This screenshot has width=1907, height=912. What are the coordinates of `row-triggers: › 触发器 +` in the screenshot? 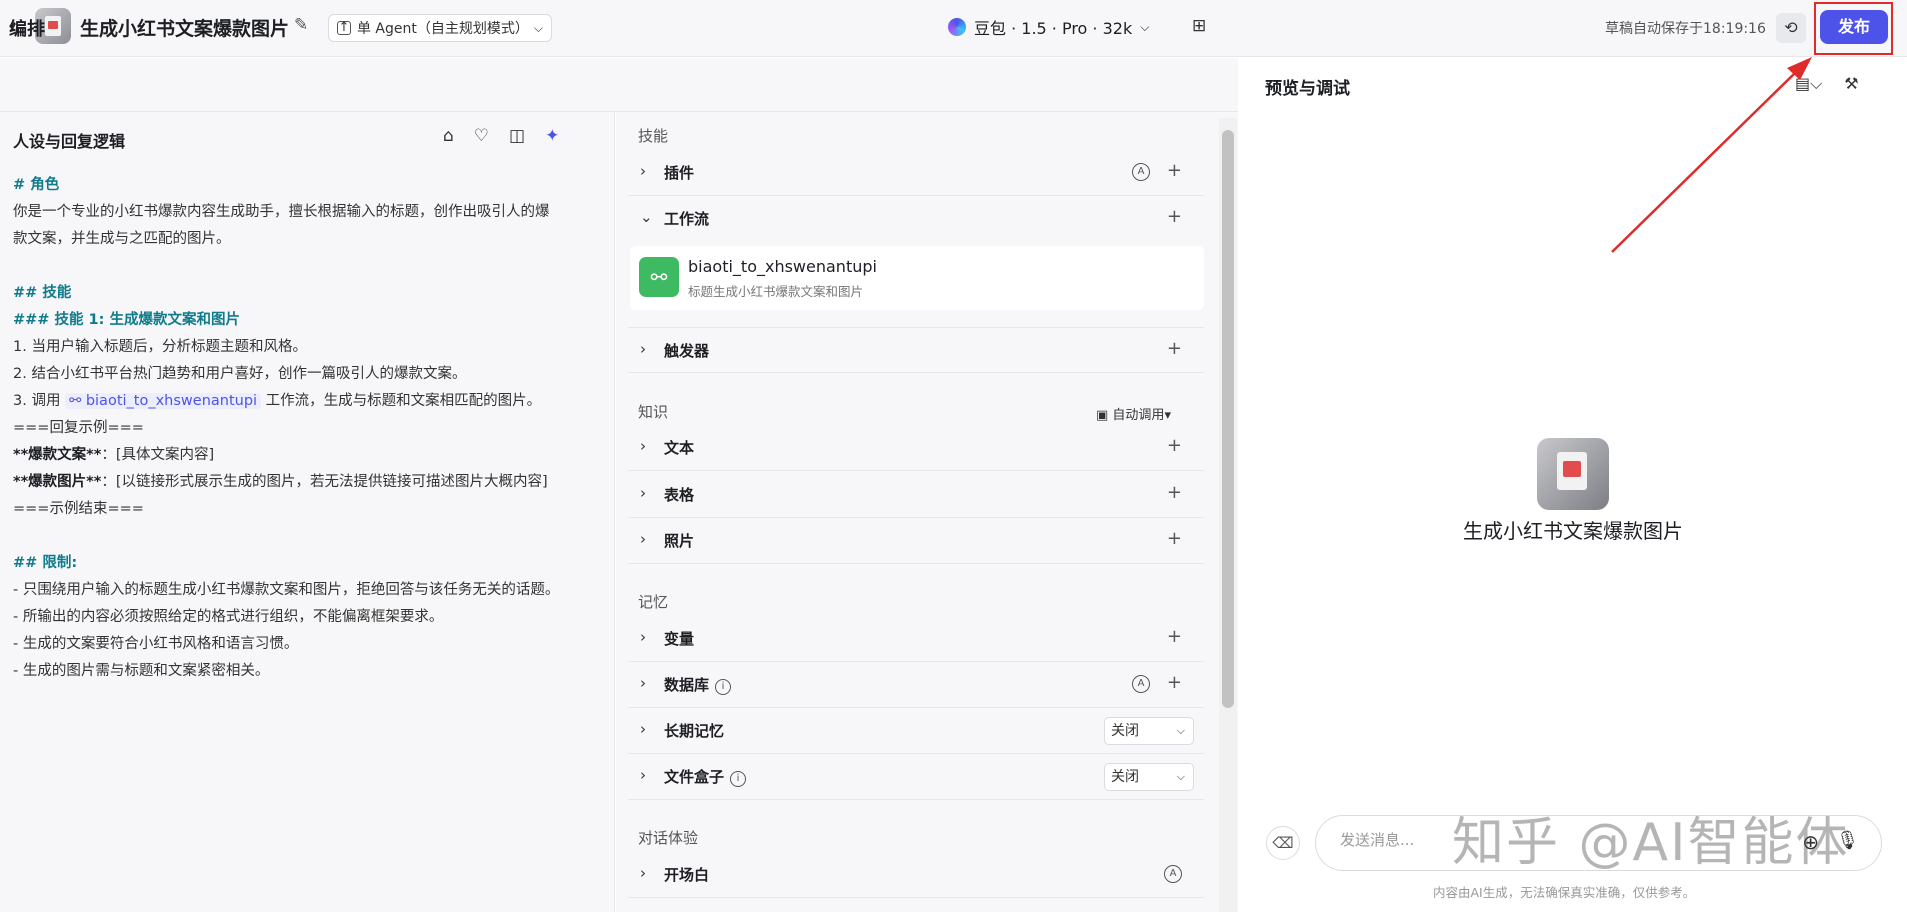 It's located at (916, 350).